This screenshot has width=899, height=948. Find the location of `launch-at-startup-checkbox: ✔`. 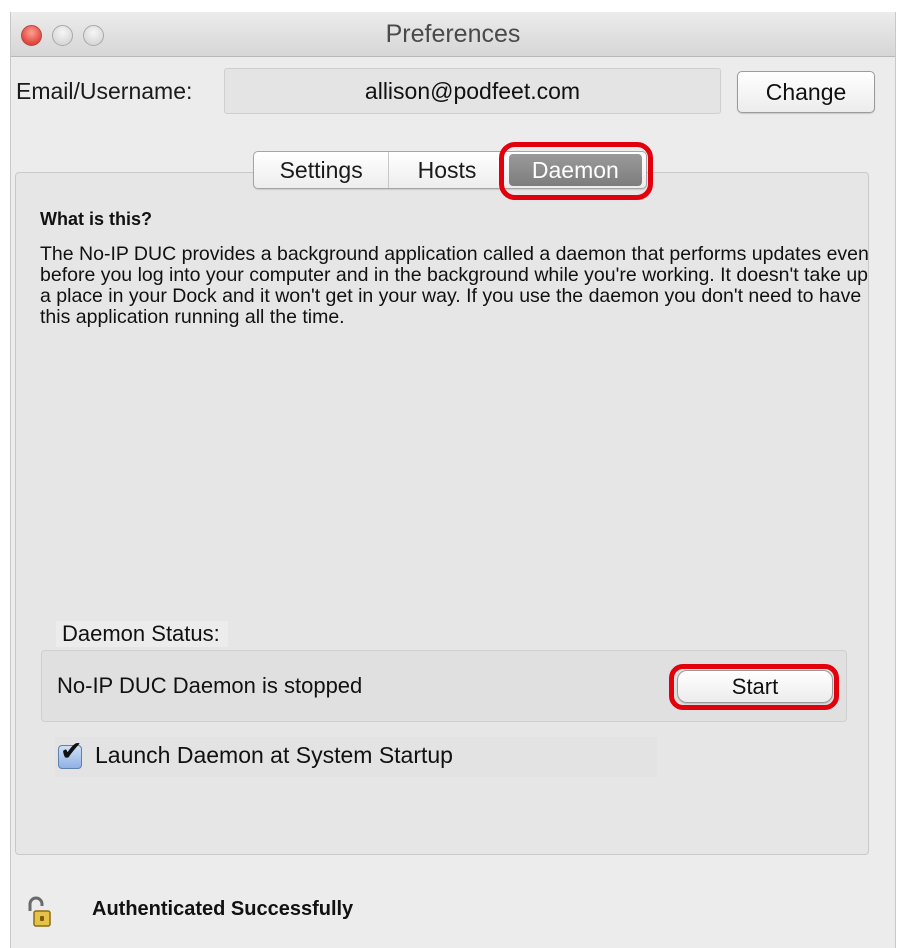

launch-at-startup-checkbox: ✔ is located at coordinates (70, 753).